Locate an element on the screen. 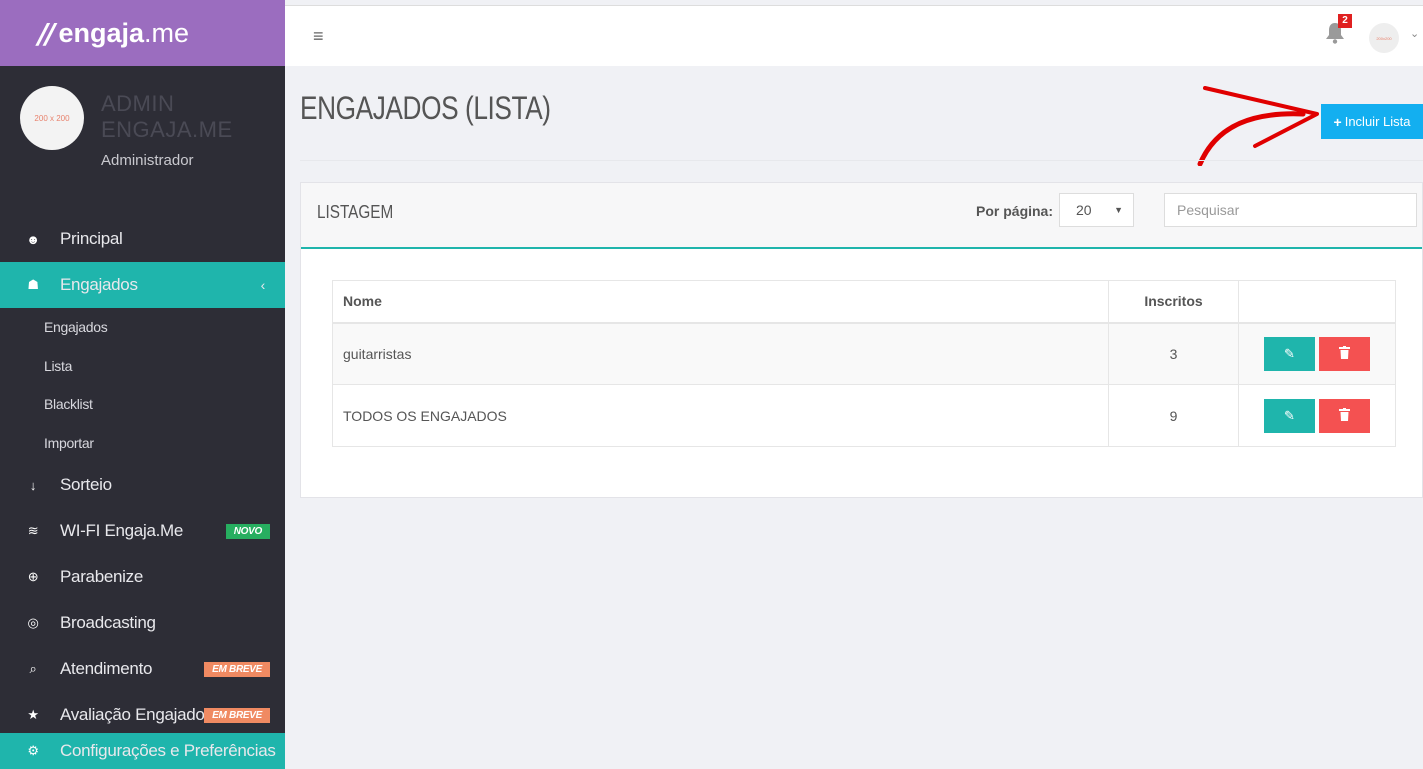  cell-nome: guitarristas is located at coordinates (720, 353).